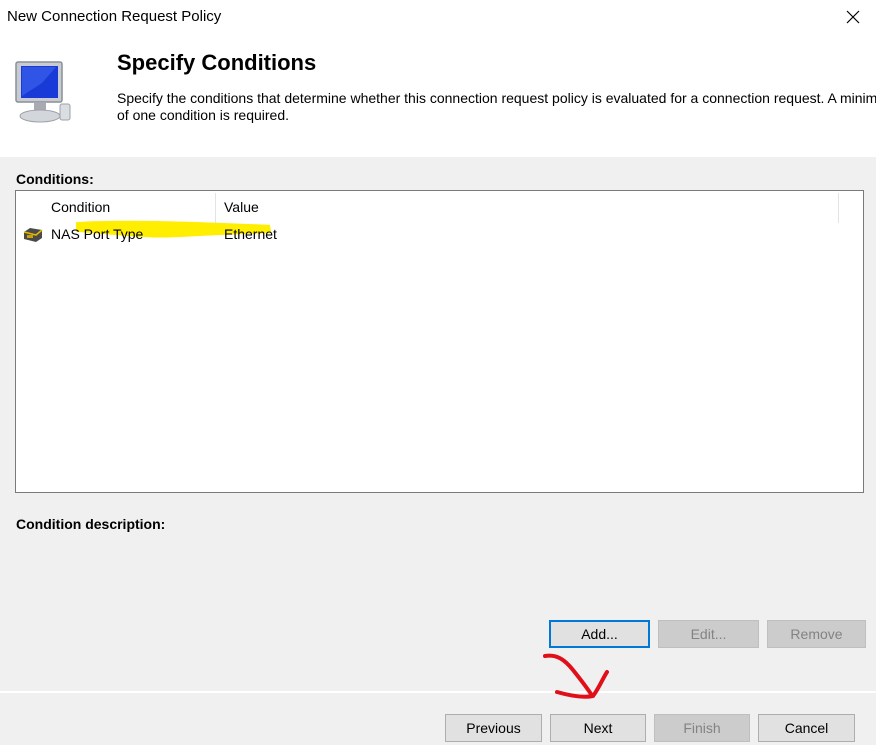 The width and height of the screenshot is (876, 745). Describe the element at coordinates (816, 634) in the screenshot. I see `remove-button: Remove` at that location.